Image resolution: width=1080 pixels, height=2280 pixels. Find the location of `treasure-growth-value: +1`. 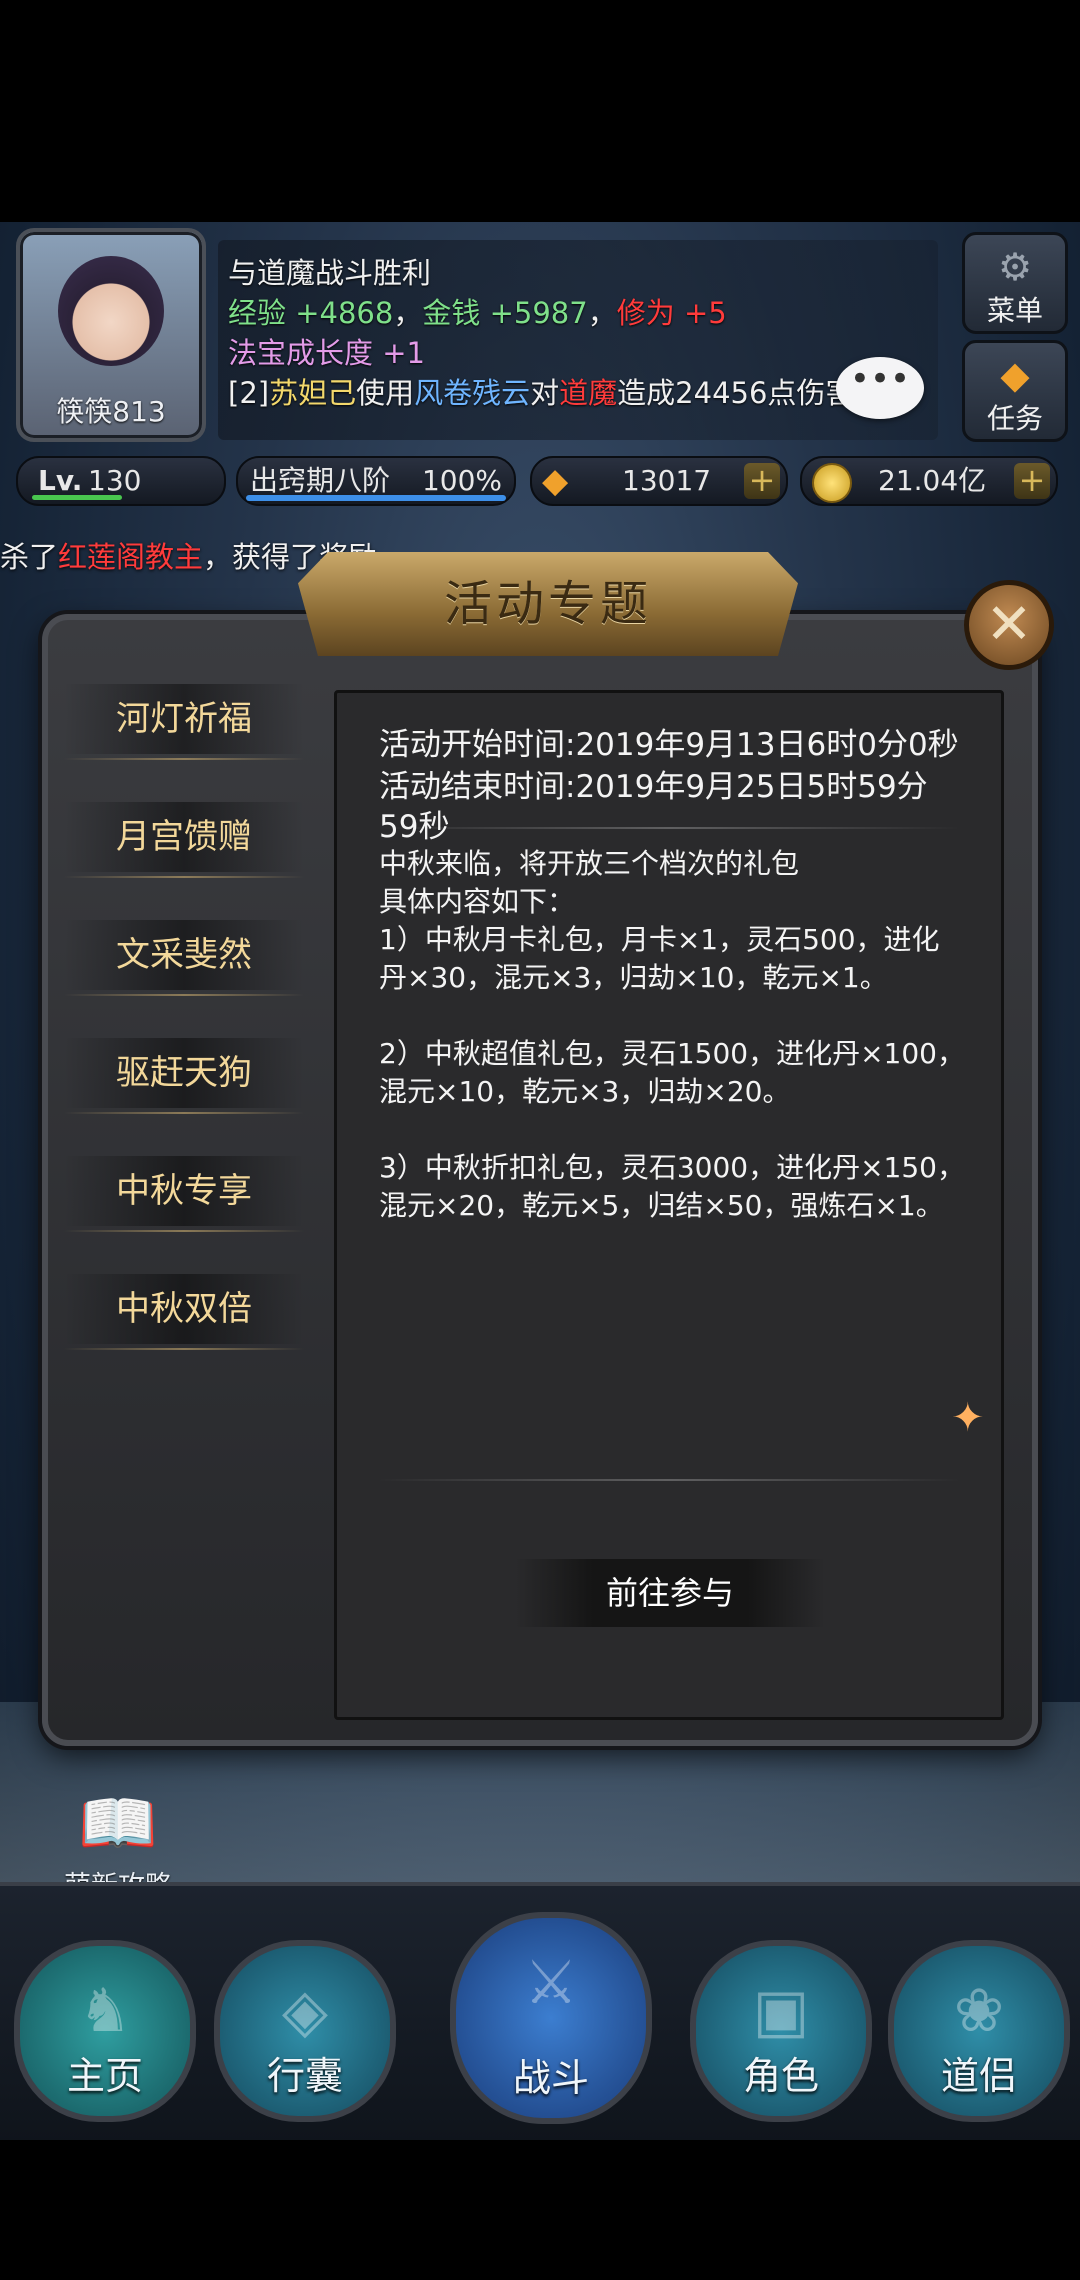

treasure-growth-value: +1 is located at coordinates (403, 353).